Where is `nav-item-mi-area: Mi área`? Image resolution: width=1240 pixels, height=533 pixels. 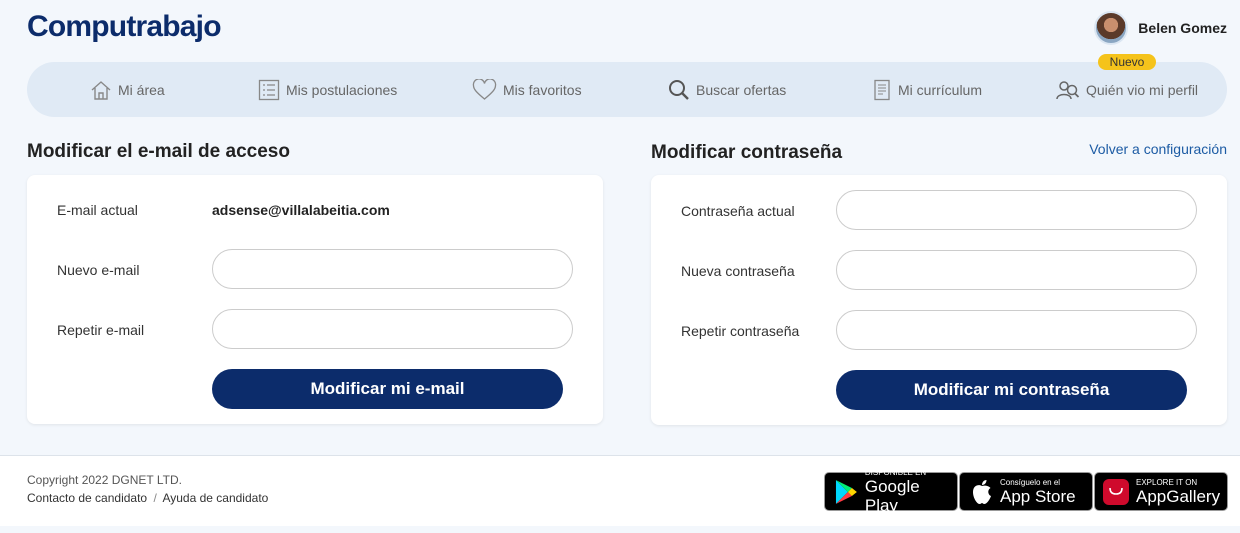 nav-item-mi-area: Mi área is located at coordinates (127, 89).